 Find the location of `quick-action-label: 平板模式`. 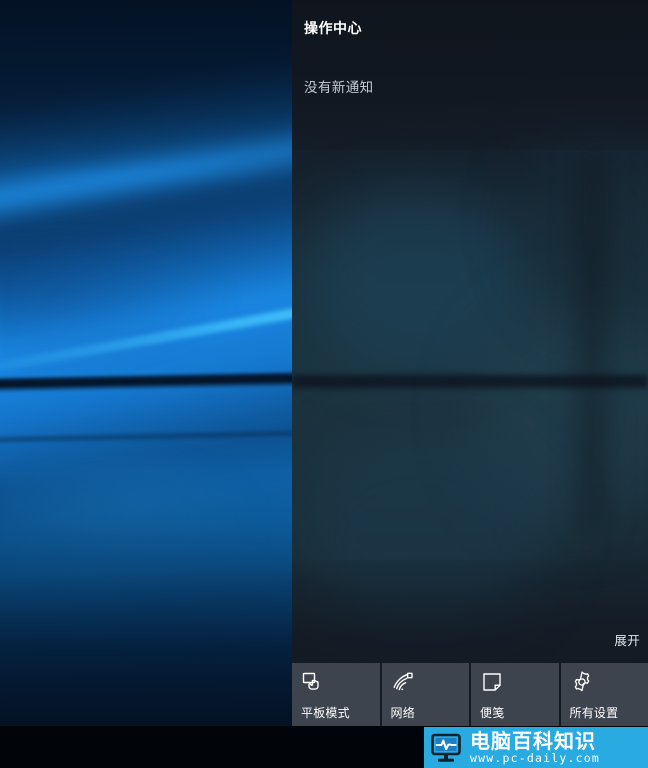

quick-action-label: 平板模式 is located at coordinates (325, 713).